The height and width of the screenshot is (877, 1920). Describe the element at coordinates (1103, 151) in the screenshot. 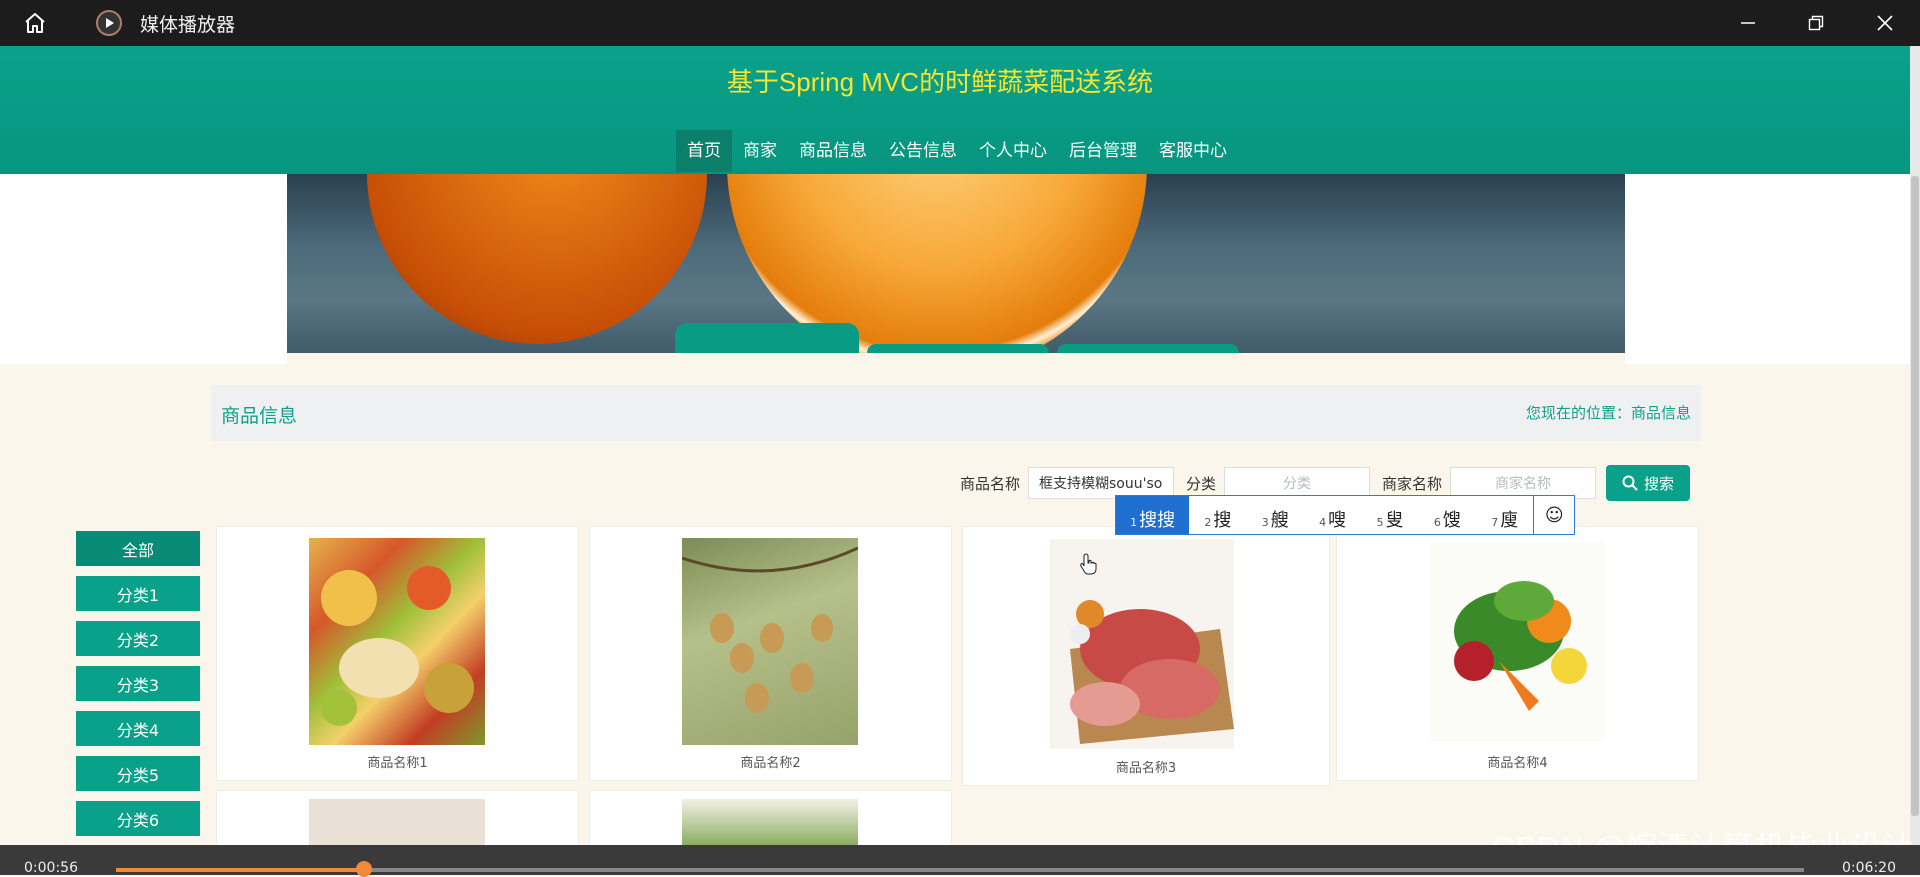

I see `nav-admin: 后台管理` at that location.